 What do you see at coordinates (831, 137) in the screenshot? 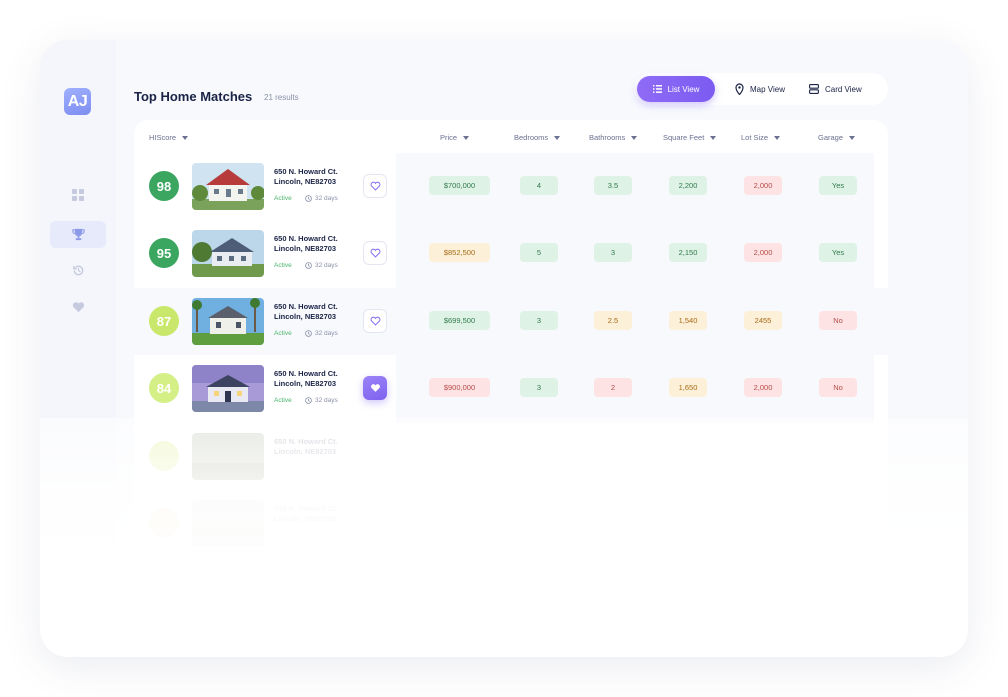
I see `column-label: Garage` at bounding box center [831, 137].